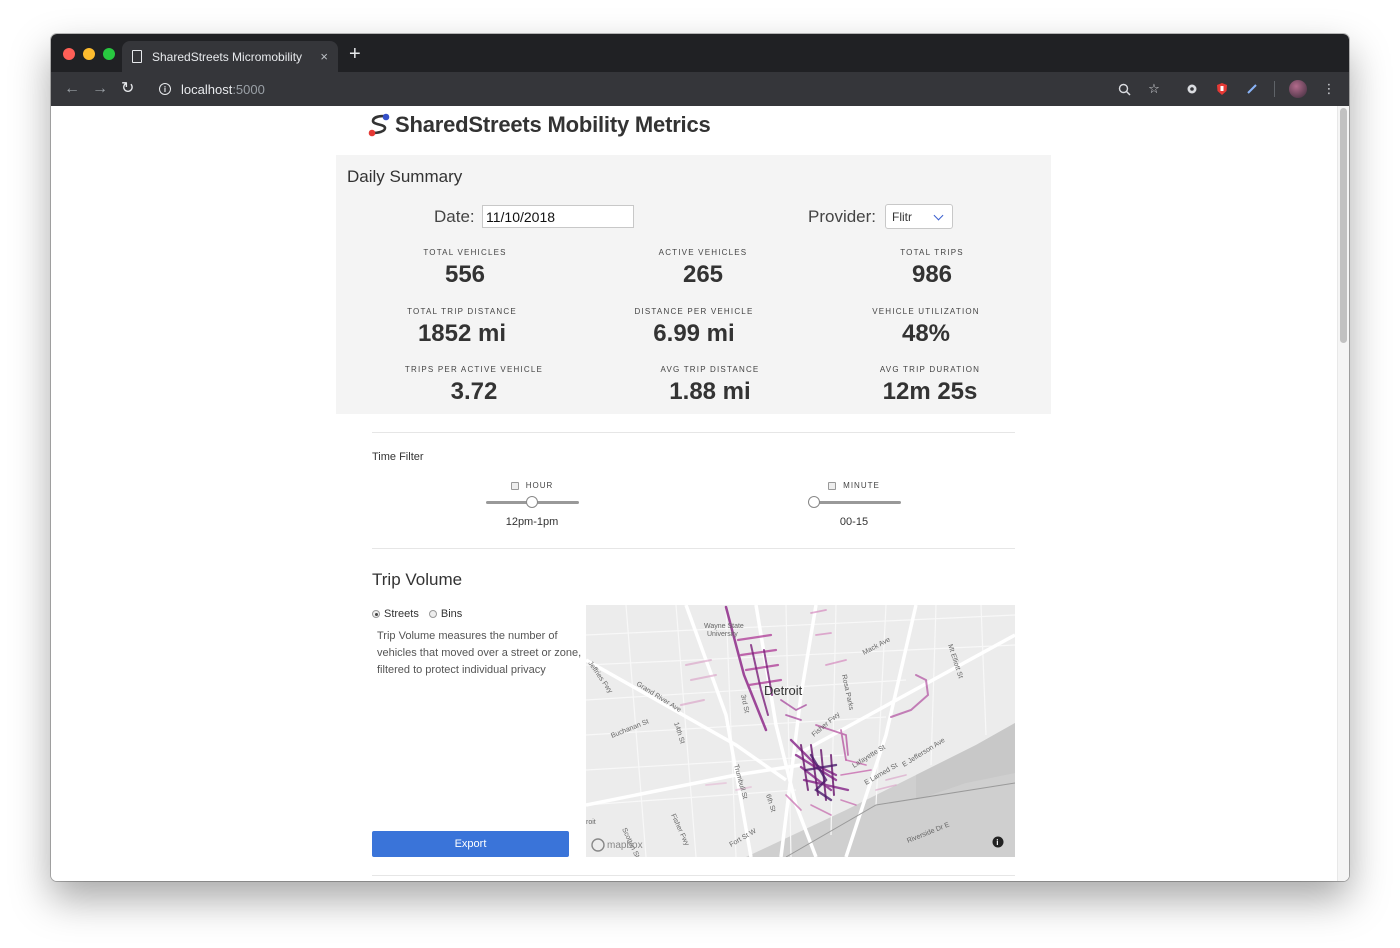  I want to click on new-tab-button: +, so click(355, 54).